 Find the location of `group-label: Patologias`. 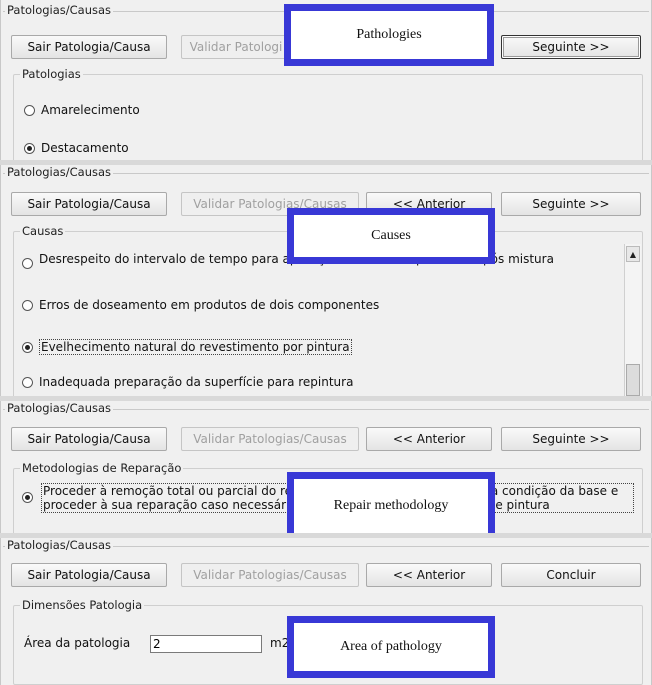

group-label: Patologias is located at coordinates (51, 74).